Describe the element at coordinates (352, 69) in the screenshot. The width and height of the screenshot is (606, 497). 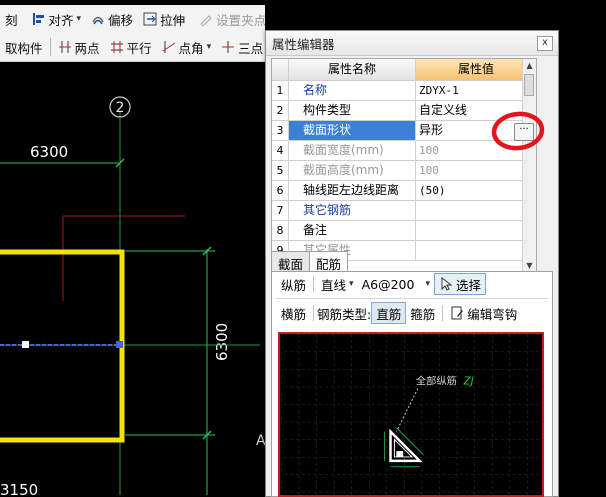
I see `header-name-col: 属性名称` at that location.